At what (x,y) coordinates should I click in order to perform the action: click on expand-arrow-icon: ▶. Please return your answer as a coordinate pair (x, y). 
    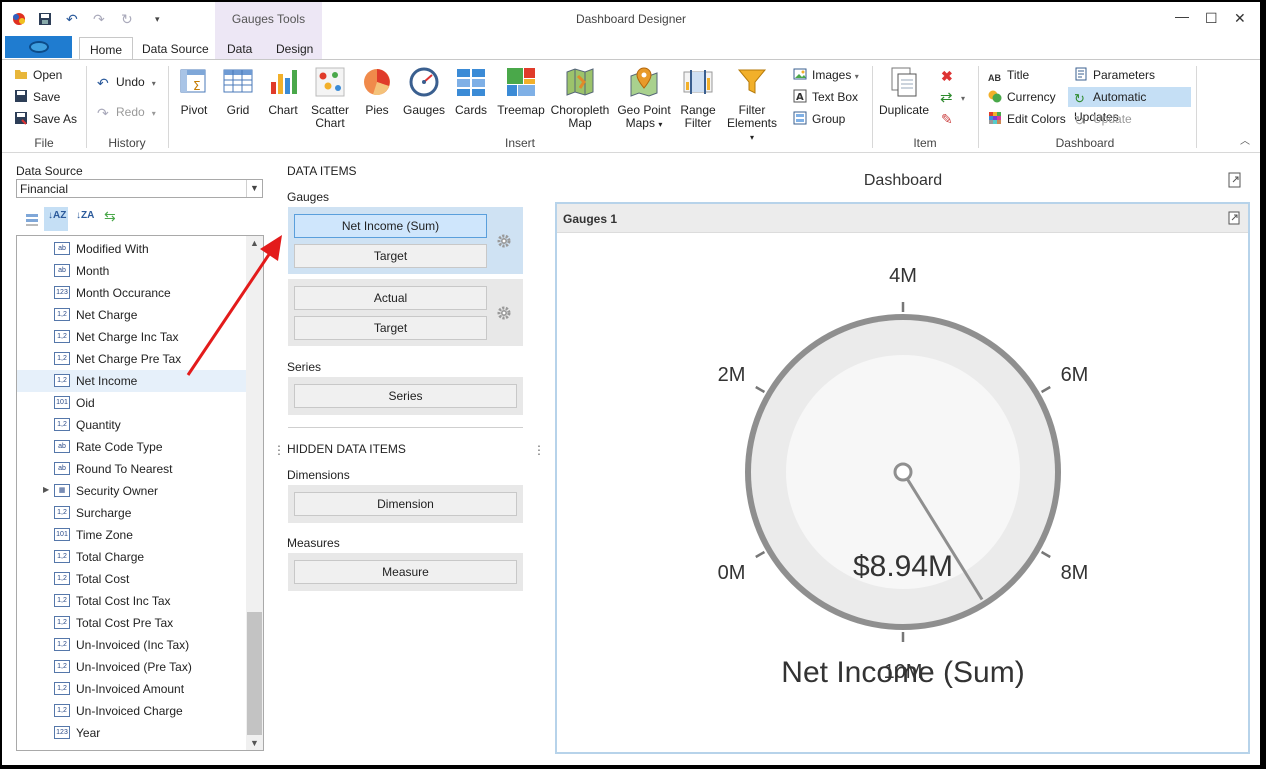
    Looking at the image, I should click on (46, 489).